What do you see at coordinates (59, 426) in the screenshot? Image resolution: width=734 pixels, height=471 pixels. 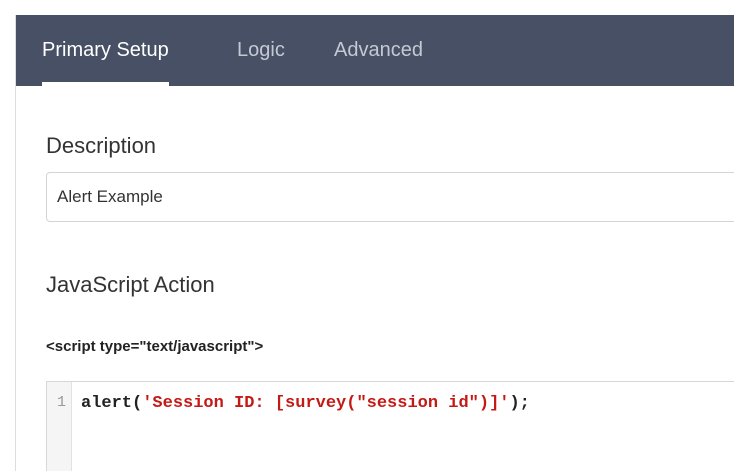 I see `line-number-gutter: 1` at bounding box center [59, 426].